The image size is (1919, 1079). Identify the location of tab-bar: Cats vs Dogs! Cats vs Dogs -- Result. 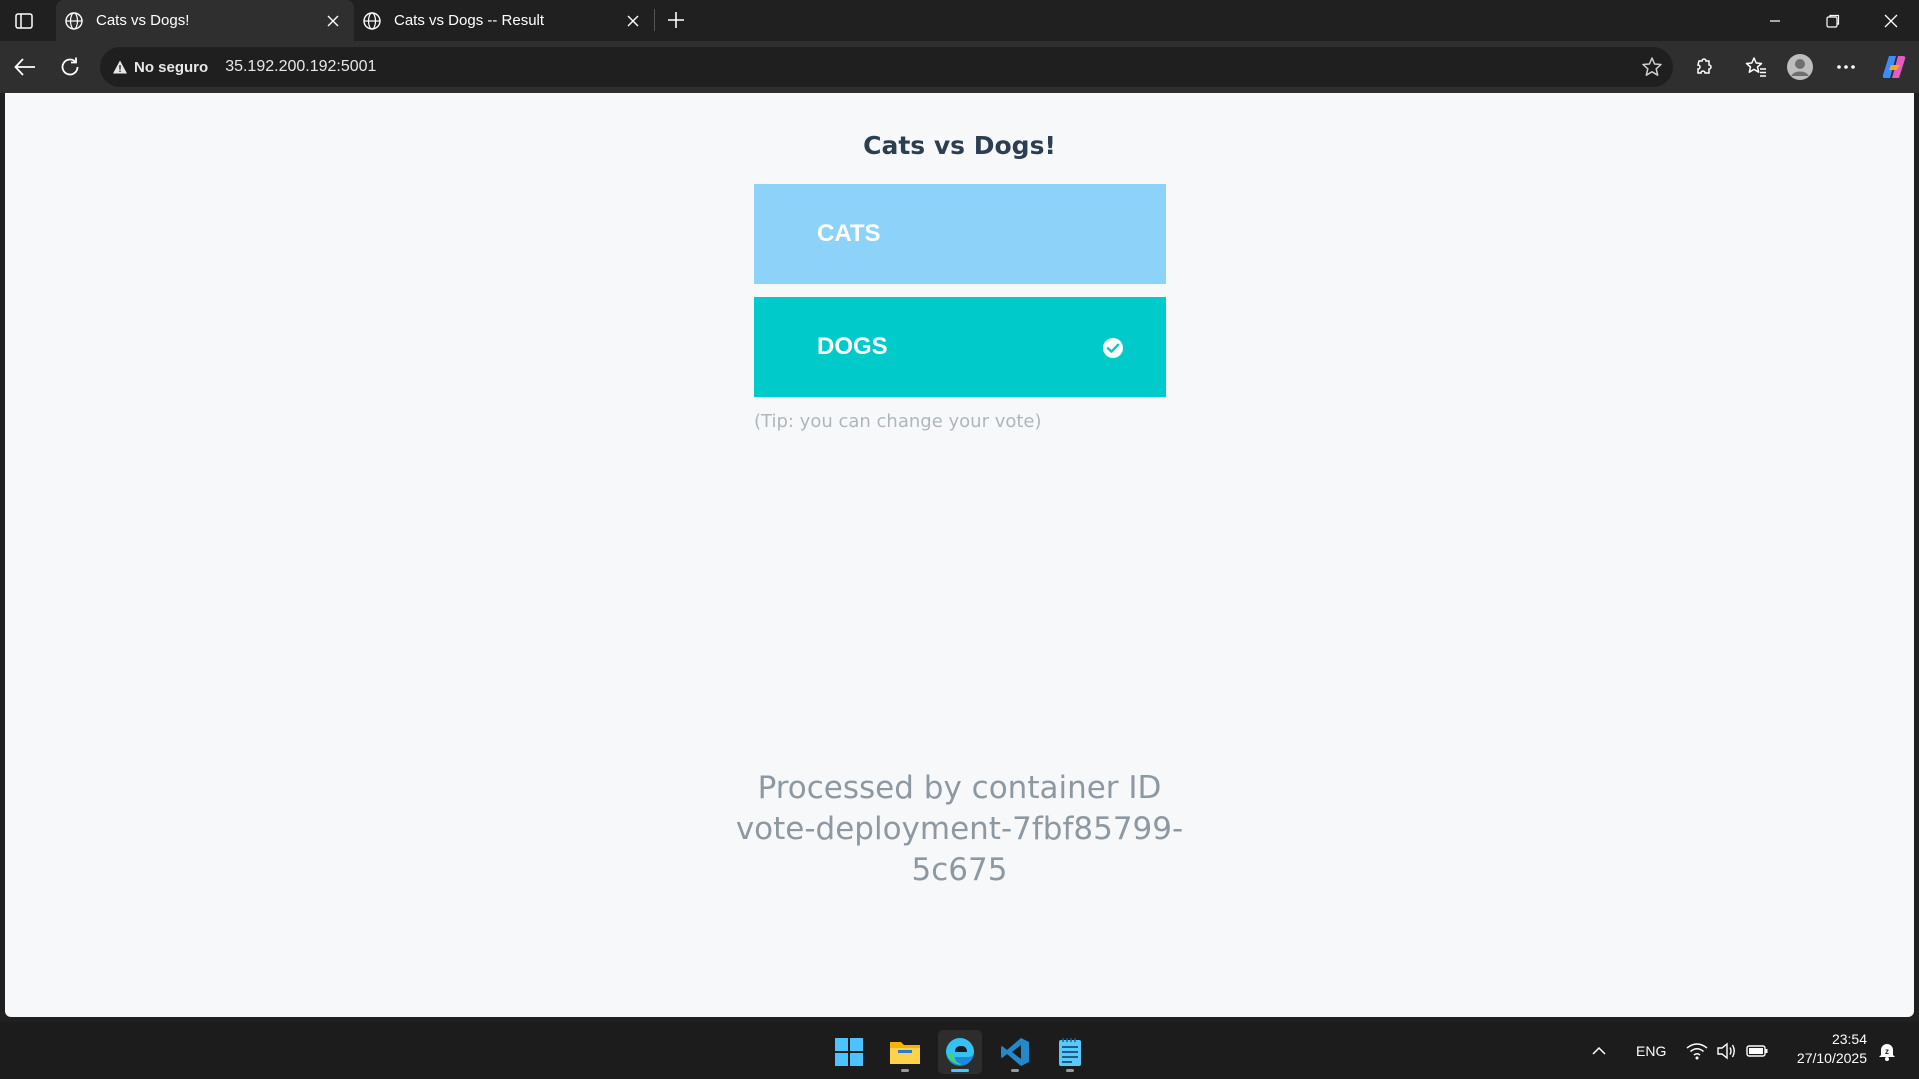
(959, 20).